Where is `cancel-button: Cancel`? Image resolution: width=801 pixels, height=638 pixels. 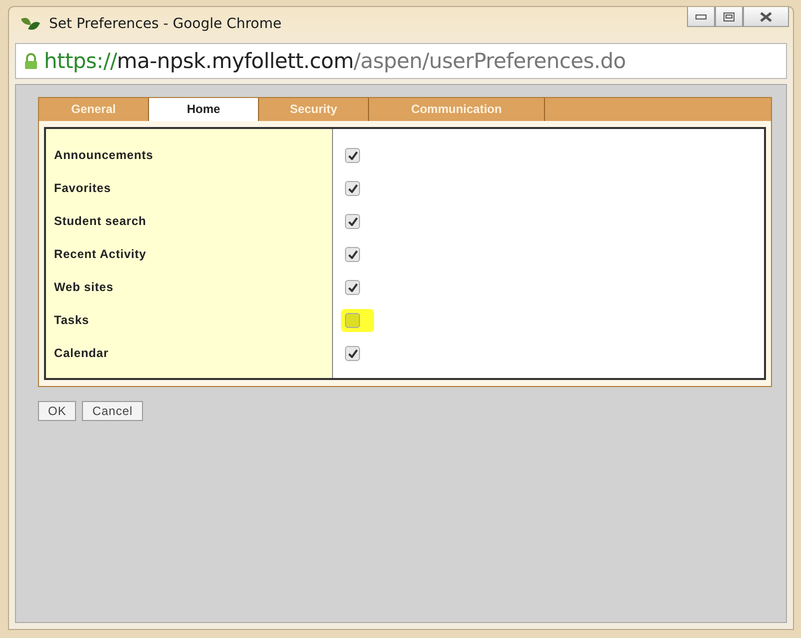
cancel-button: Cancel is located at coordinates (112, 411).